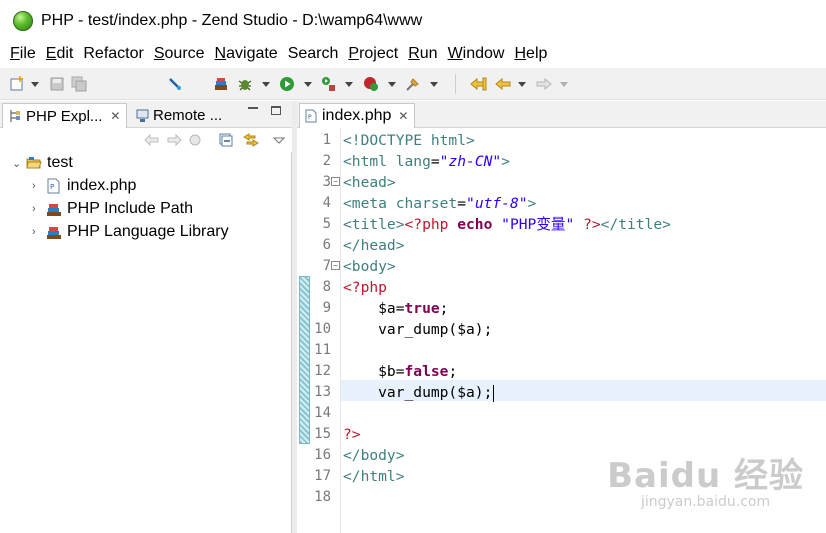 Image resolution: width=826 pixels, height=533 pixels. What do you see at coordinates (79, 84) in the screenshot?
I see `save-all-icon` at bounding box center [79, 84].